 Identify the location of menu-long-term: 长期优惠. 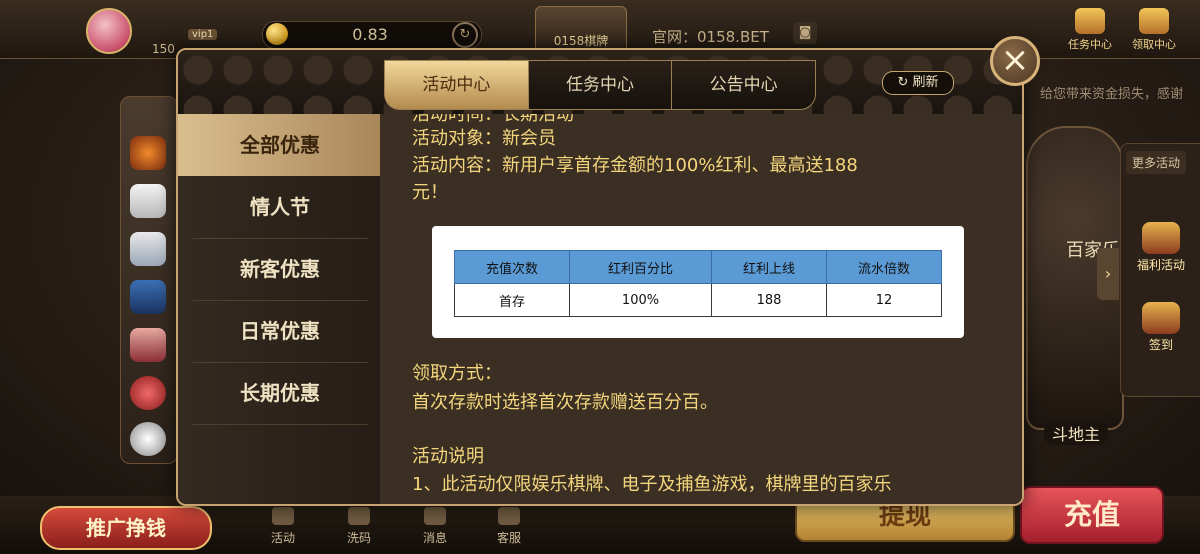
(280, 393).